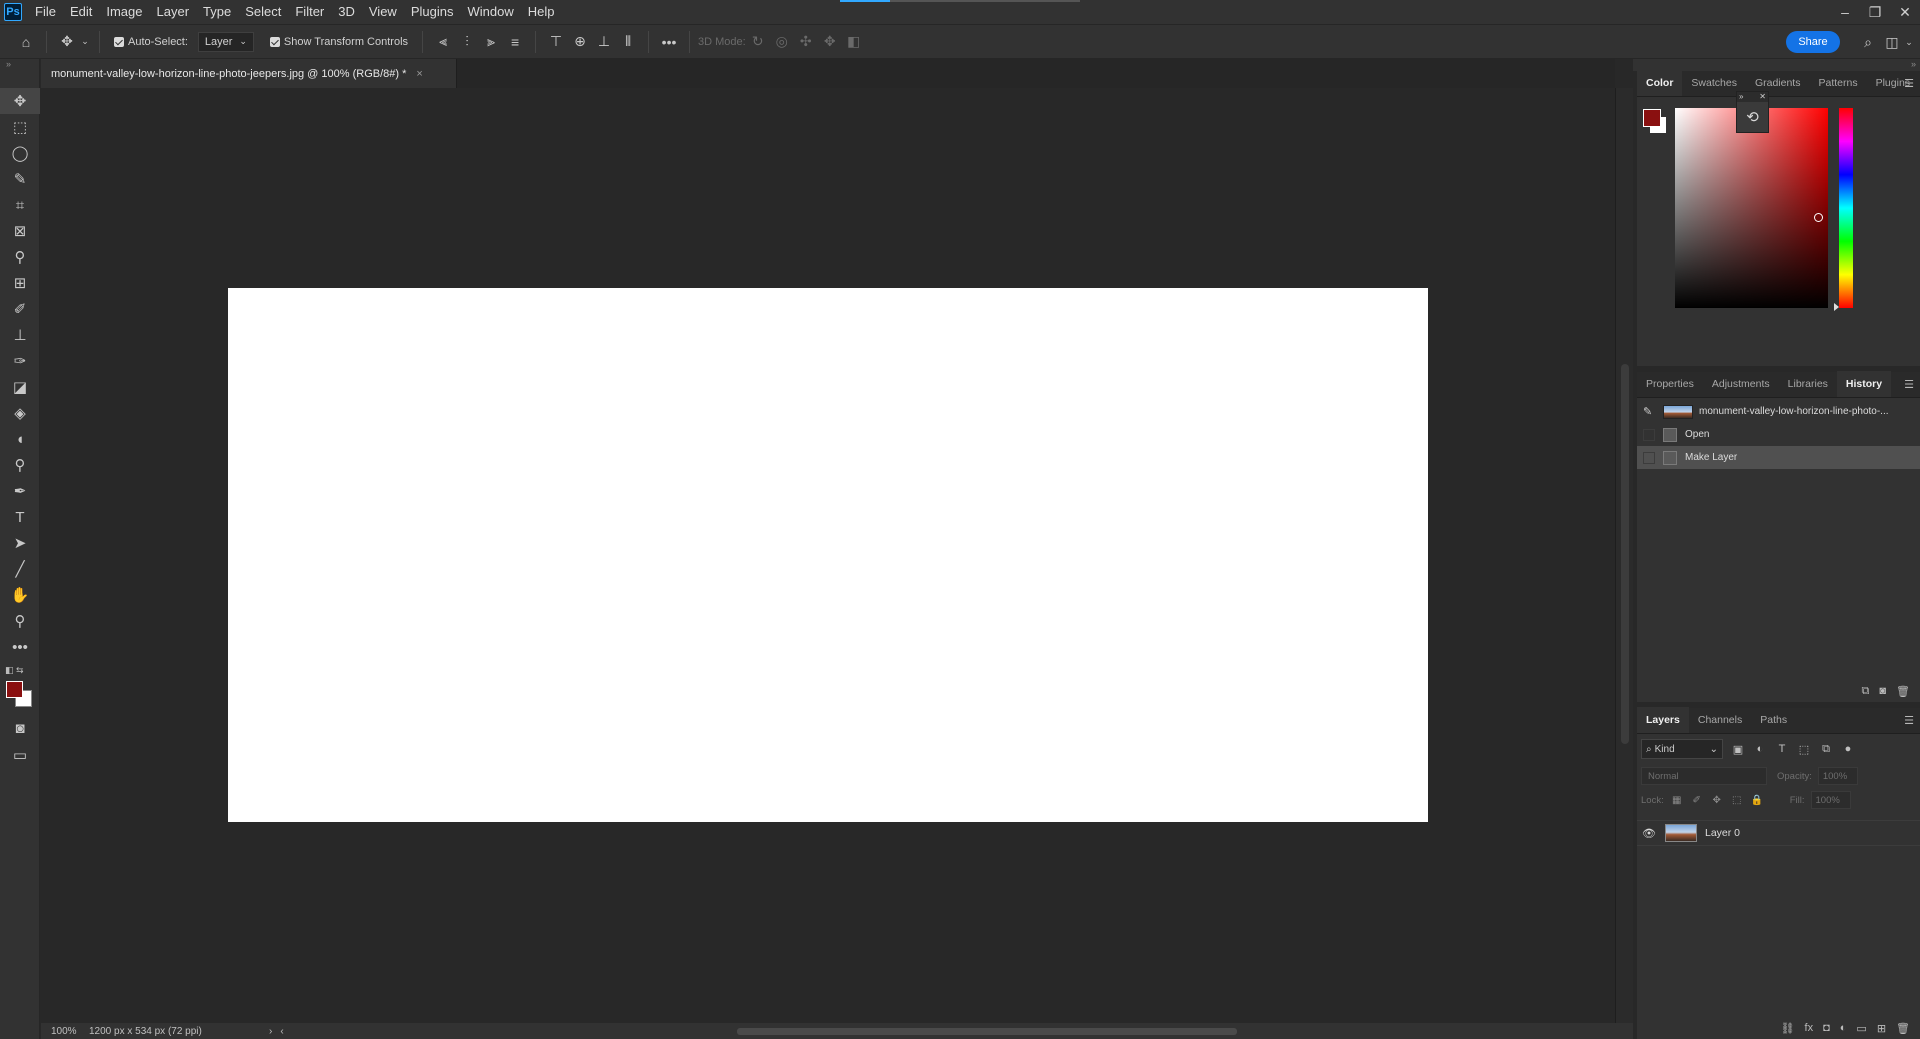 Image resolution: width=1920 pixels, height=1039 pixels. I want to click on edit-toolbar-icon: •••, so click(20, 647).